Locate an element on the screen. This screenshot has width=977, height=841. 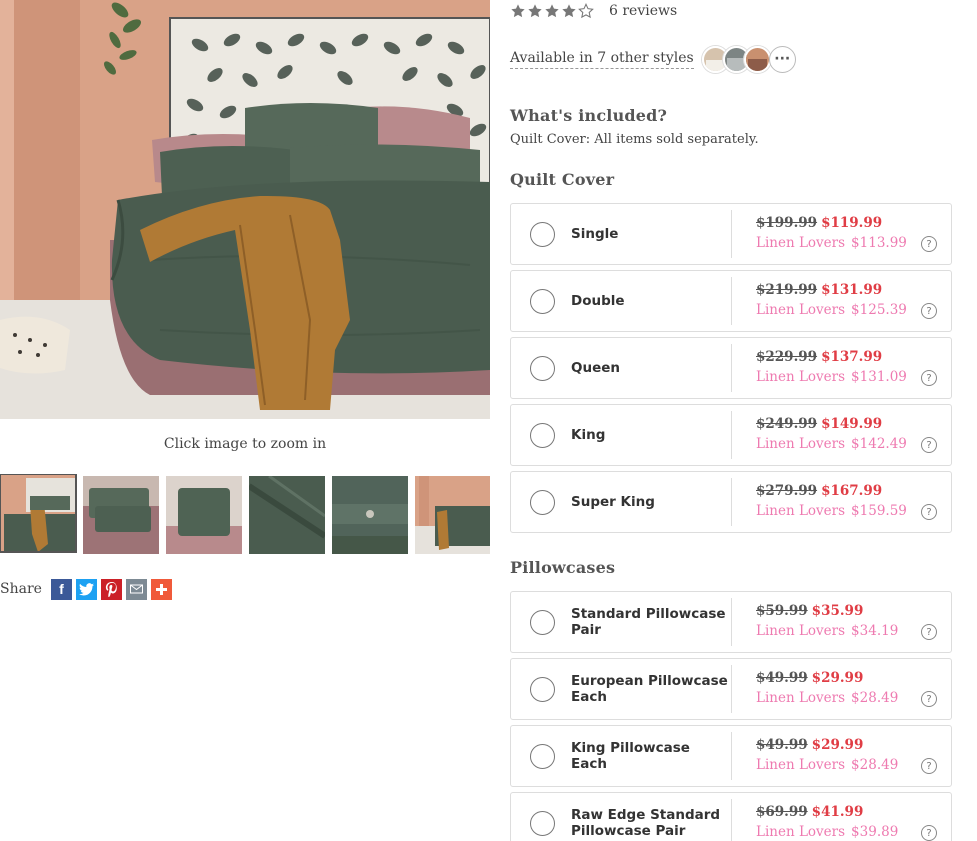
price-line: $219.99 $131.99 is located at coordinates (819, 290).